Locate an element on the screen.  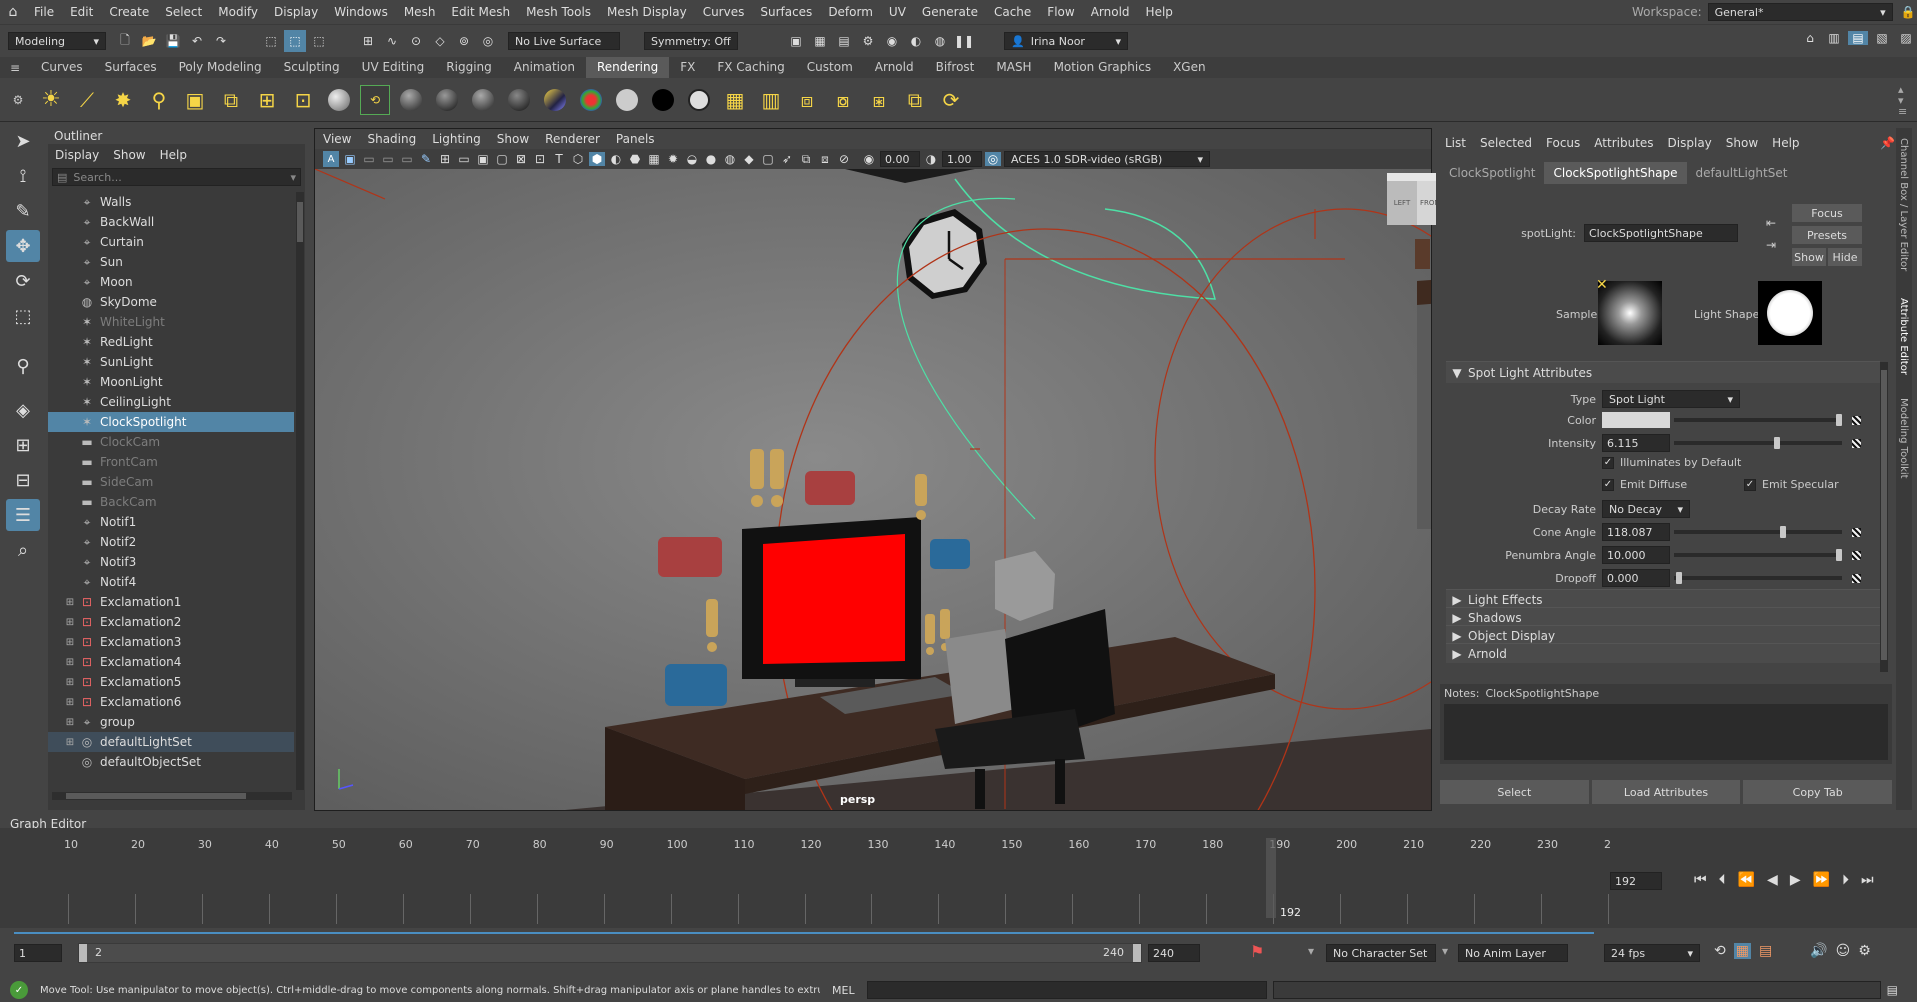
gate-mask-icon: ▢ is located at coordinates (502, 159).